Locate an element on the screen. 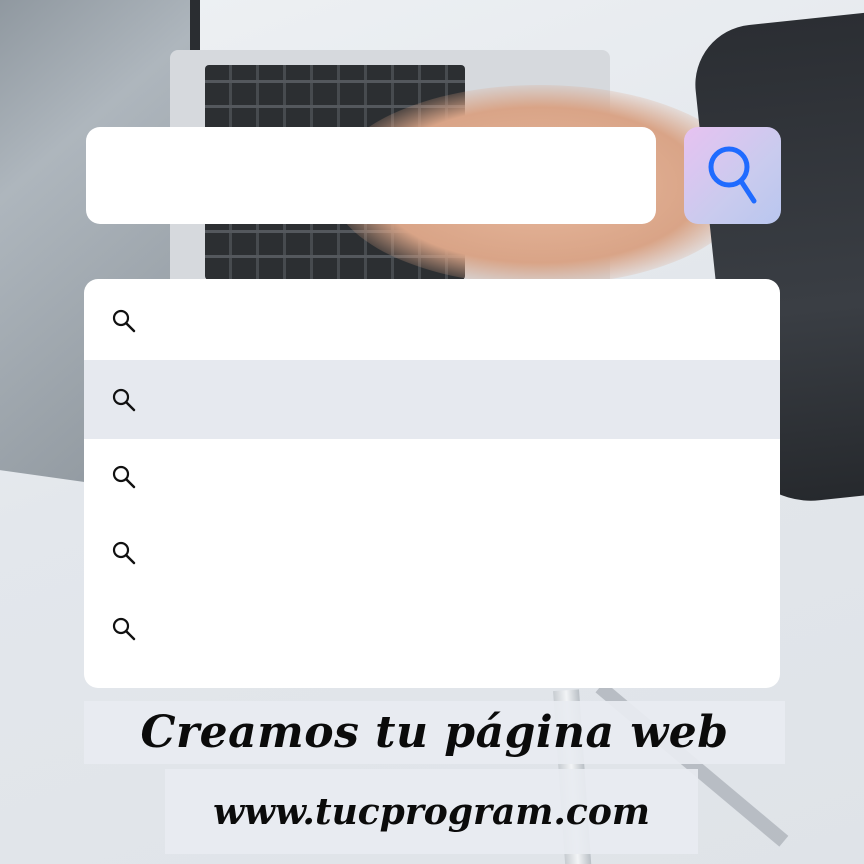 The image size is (864, 864). magnifier-icon is located at coordinates (732, 174).